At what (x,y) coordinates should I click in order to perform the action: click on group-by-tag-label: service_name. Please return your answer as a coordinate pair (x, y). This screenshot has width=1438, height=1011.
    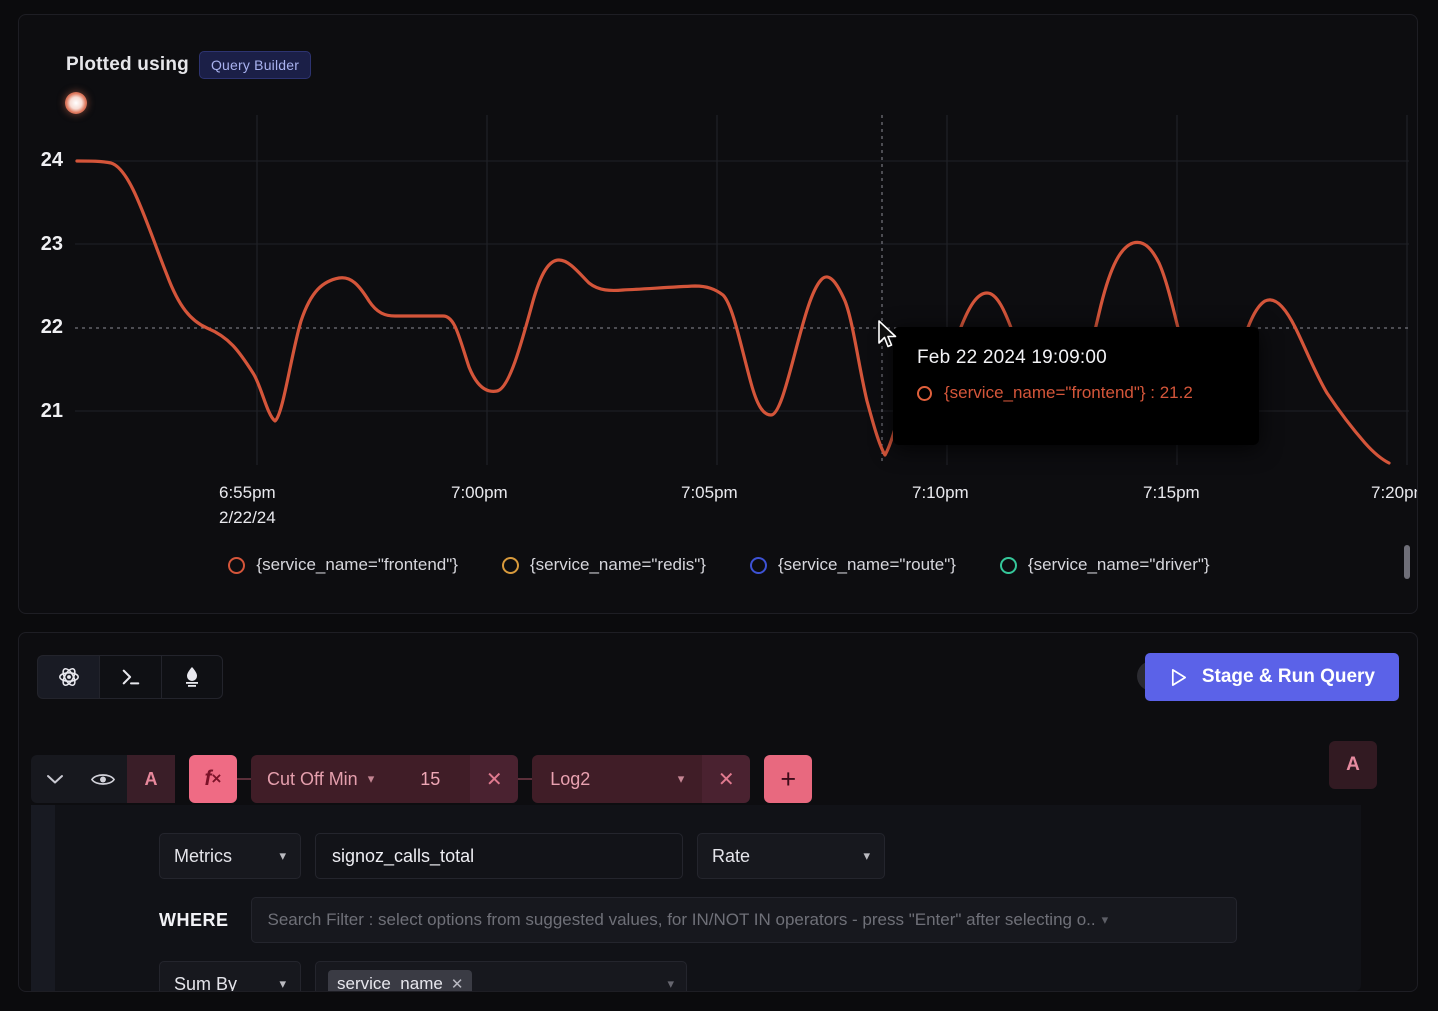
    Looking at the image, I should click on (390, 983).